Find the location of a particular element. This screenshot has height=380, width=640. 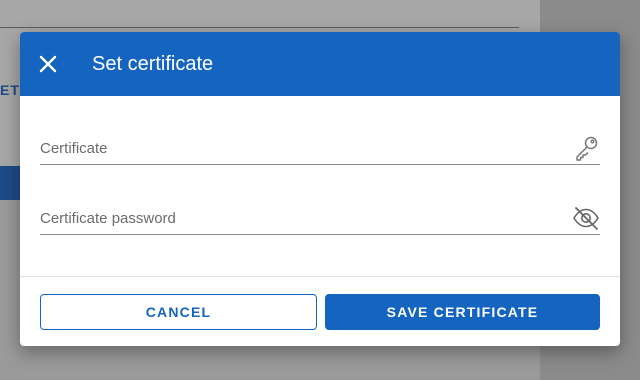

certificate-input is located at coordinates (300, 148).